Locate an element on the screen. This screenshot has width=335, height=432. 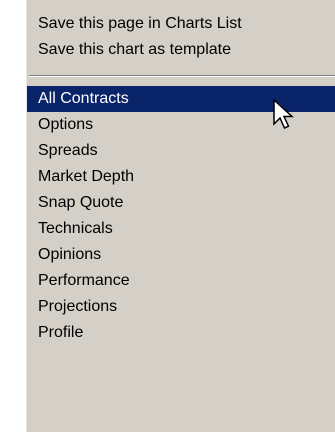
menu-item-profile: Profile is located at coordinates (181, 333).